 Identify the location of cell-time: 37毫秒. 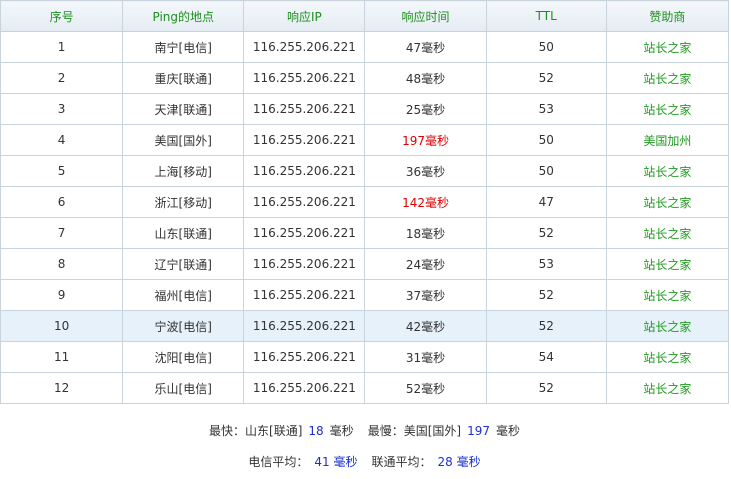
(425, 295).